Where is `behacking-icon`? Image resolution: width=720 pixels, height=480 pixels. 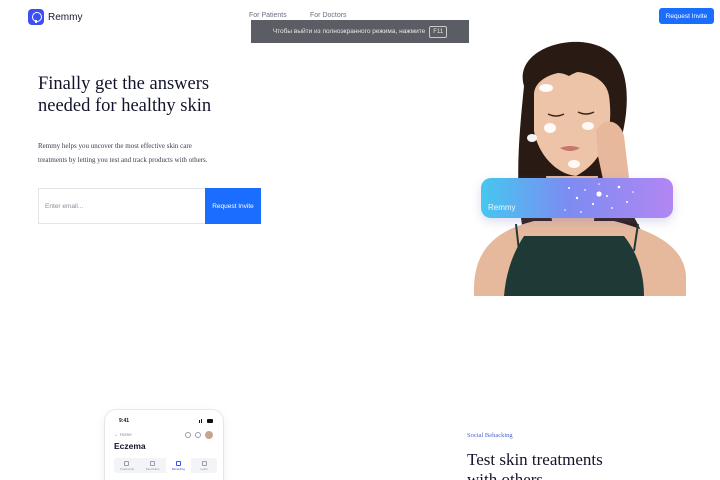 behacking-icon is located at coordinates (178, 463).